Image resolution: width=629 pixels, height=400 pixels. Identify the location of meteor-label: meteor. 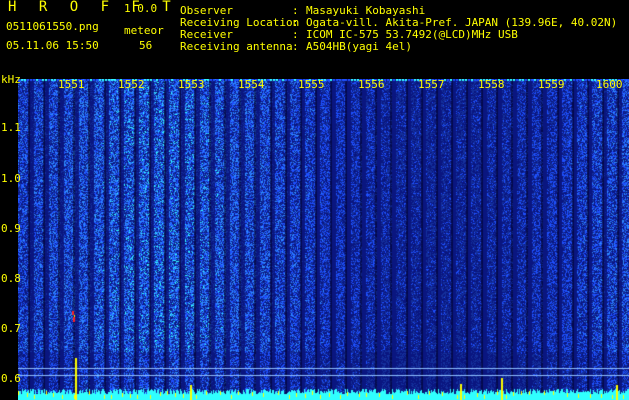
(144, 30).